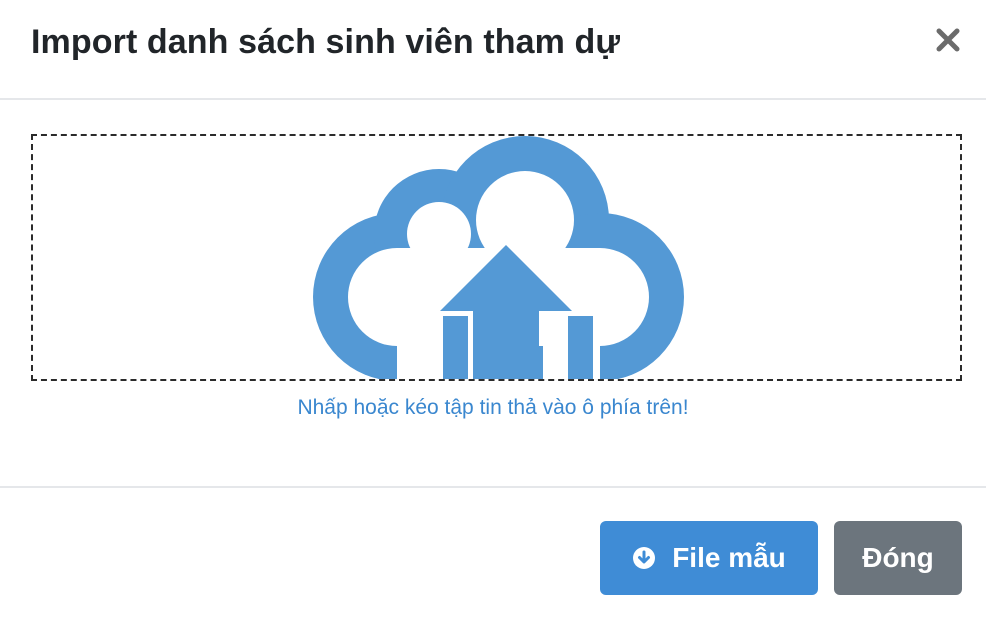 Image resolution: width=986 pixels, height=622 pixels. I want to click on cloud-upload-icon, so click(498, 257).